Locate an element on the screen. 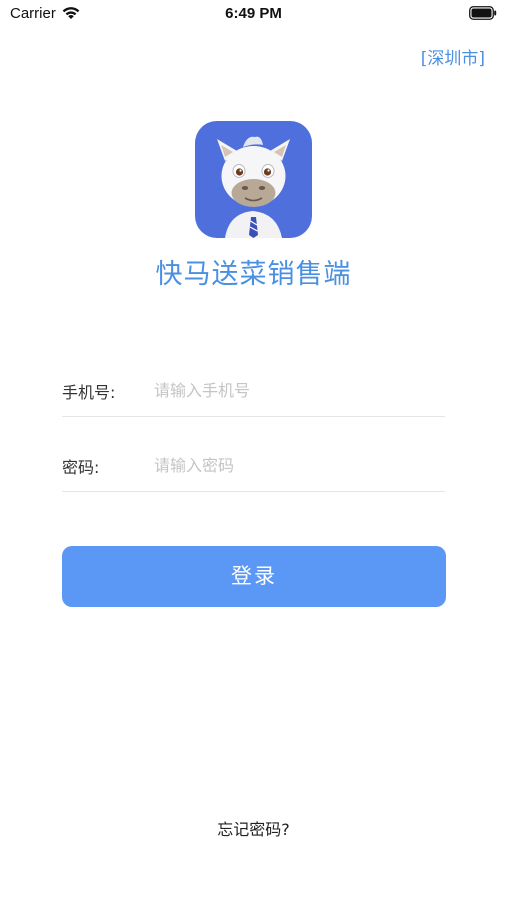 The height and width of the screenshot is (900, 507). phone-field-row: 手机号: is located at coordinates (253, 391).